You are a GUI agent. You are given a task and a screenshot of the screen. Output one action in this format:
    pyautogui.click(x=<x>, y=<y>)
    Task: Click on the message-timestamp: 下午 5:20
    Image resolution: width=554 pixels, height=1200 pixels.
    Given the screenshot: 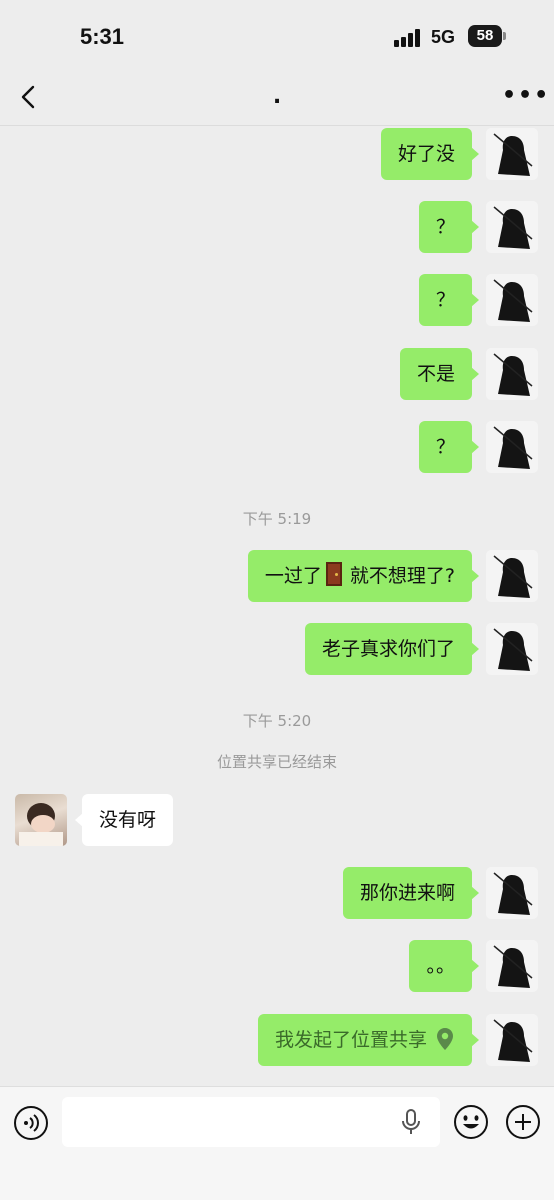 What is the action you would take?
    pyautogui.click(x=277, y=721)
    